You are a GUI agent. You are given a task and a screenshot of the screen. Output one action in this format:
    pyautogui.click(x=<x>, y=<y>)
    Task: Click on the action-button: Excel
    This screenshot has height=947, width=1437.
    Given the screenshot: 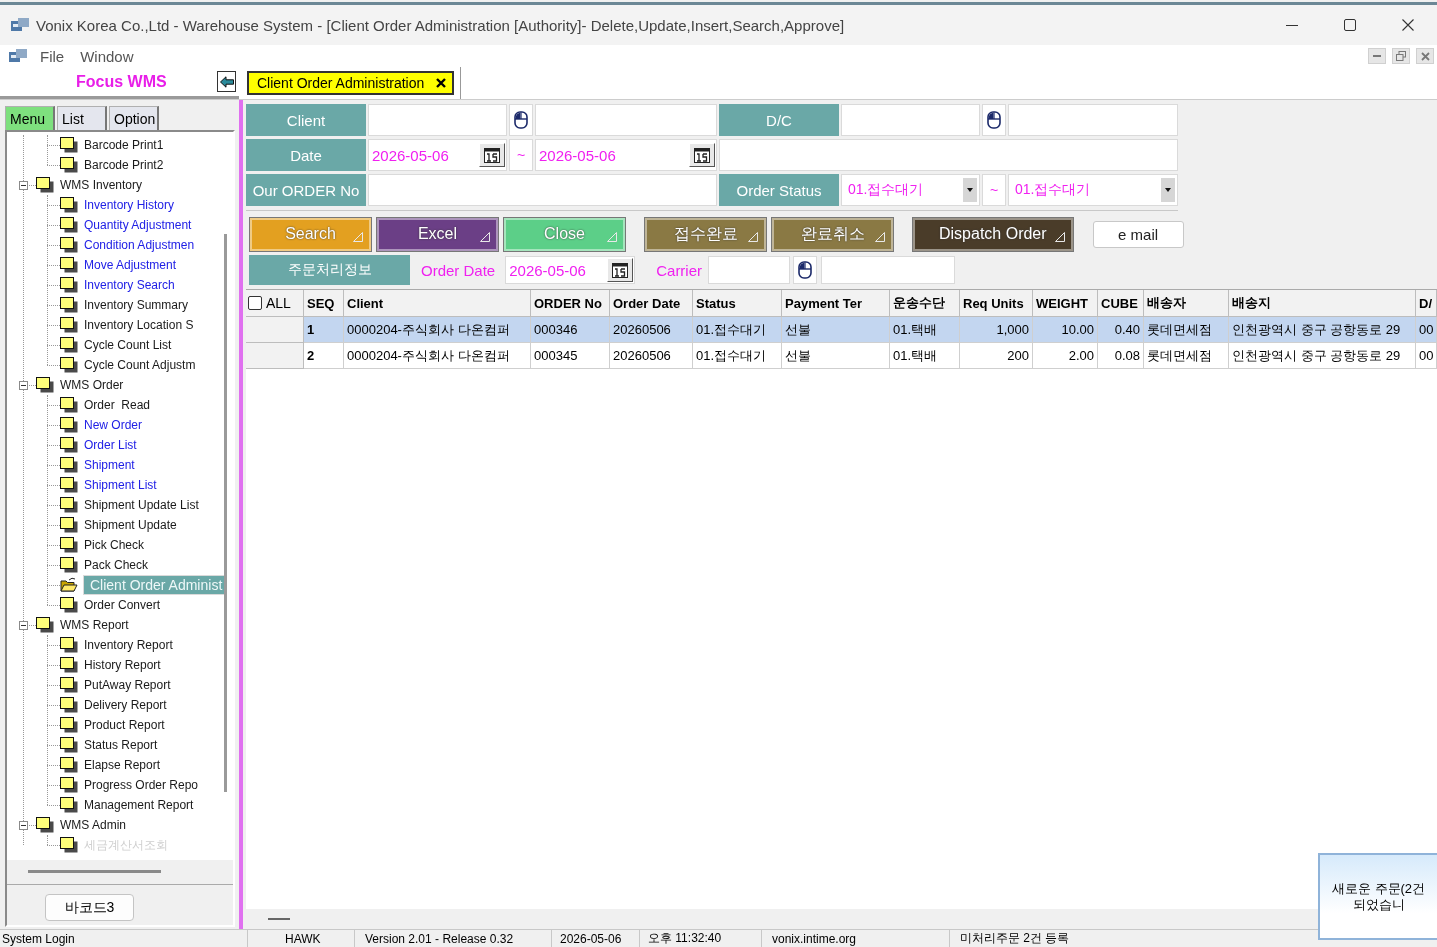 What is the action you would take?
    pyautogui.click(x=437, y=234)
    